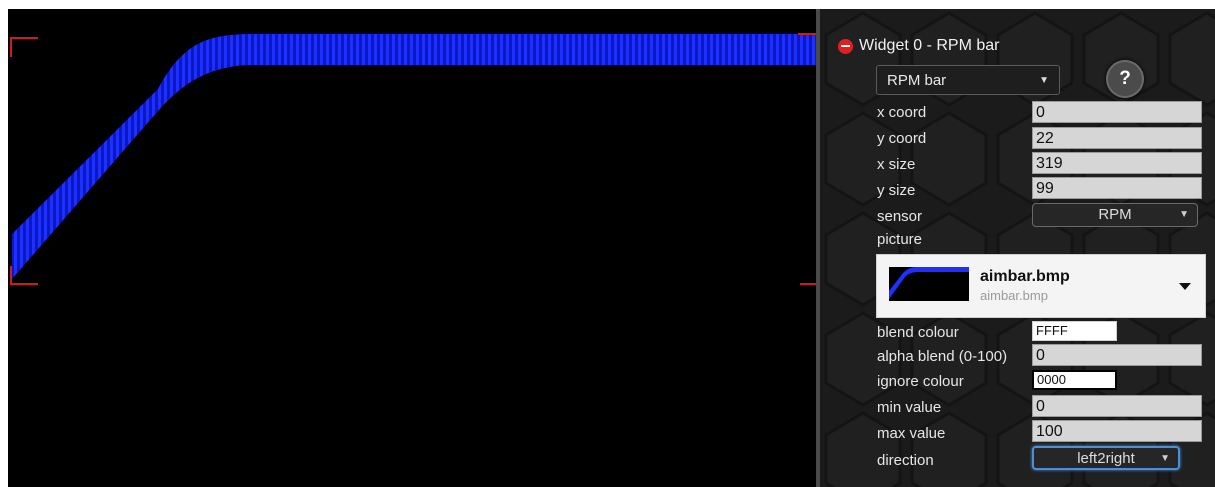  Describe the element at coordinates (902, 112) in the screenshot. I see `x-coord-label: x coord` at that location.